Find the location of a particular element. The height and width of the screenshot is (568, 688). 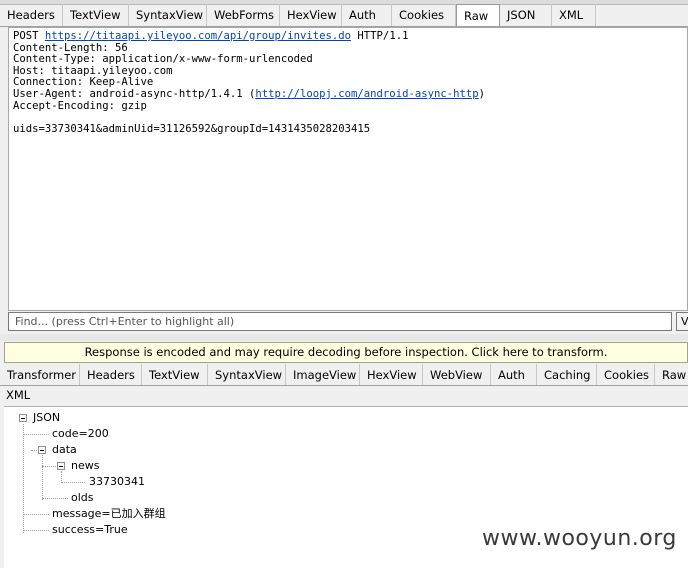

resp-tab-xml: XML is located at coordinates (20, 395).